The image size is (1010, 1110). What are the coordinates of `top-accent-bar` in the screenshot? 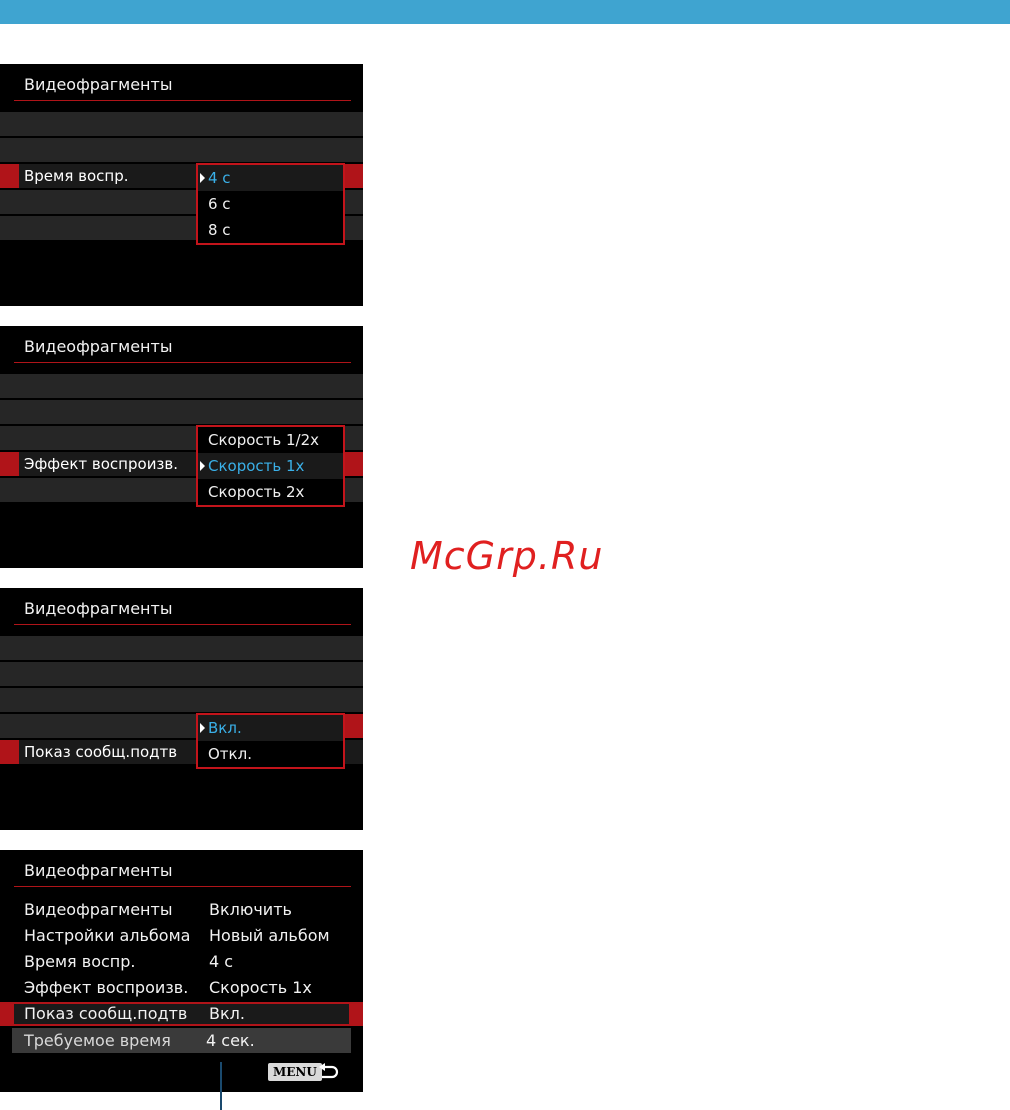 It's located at (505, 12).